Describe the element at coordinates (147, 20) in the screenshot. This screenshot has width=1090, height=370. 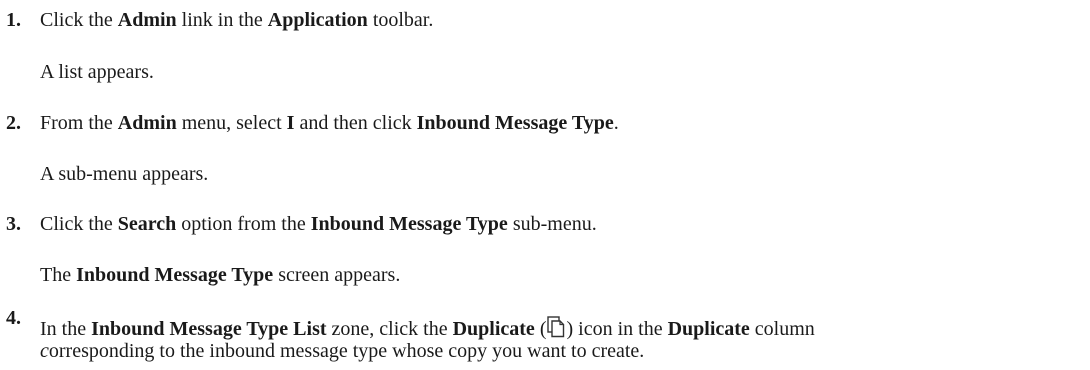
I see `admin-link-ref: Admin` at that location.